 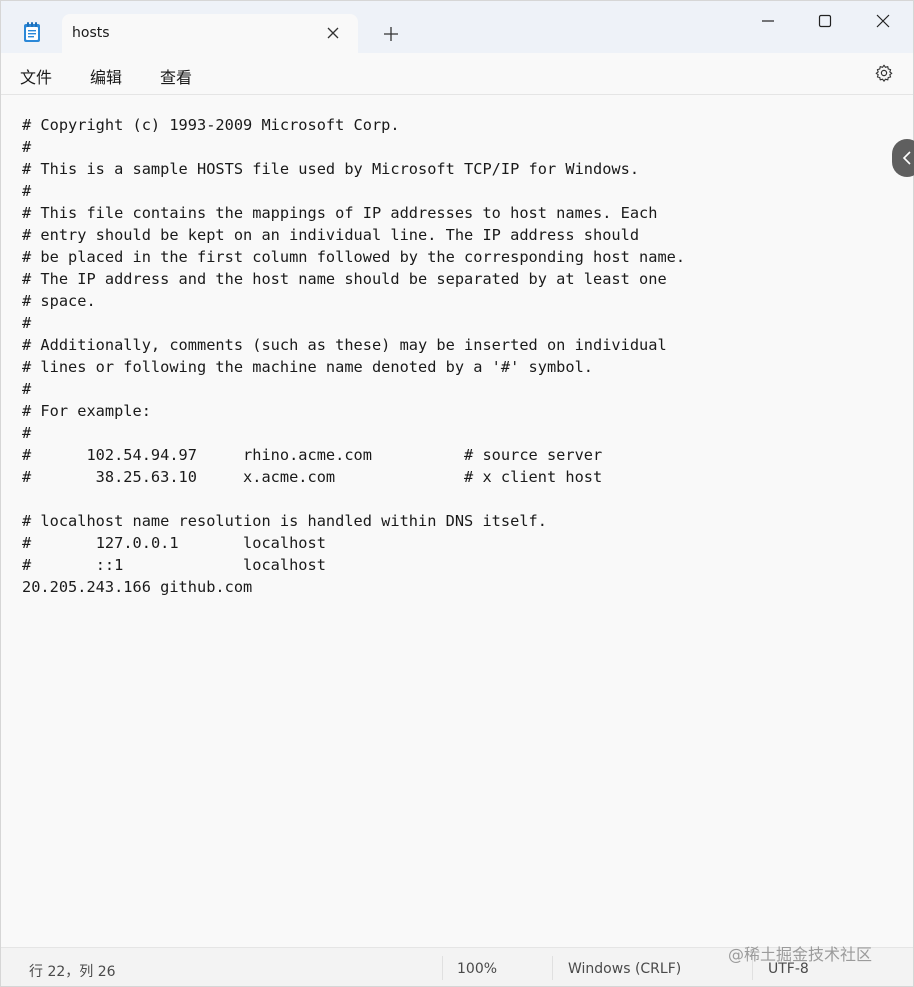 What do you see at coordinates (452, 565) in the screenshot?
I see `editor-line: # ::1 localhost` at bounding box center [452, 565].